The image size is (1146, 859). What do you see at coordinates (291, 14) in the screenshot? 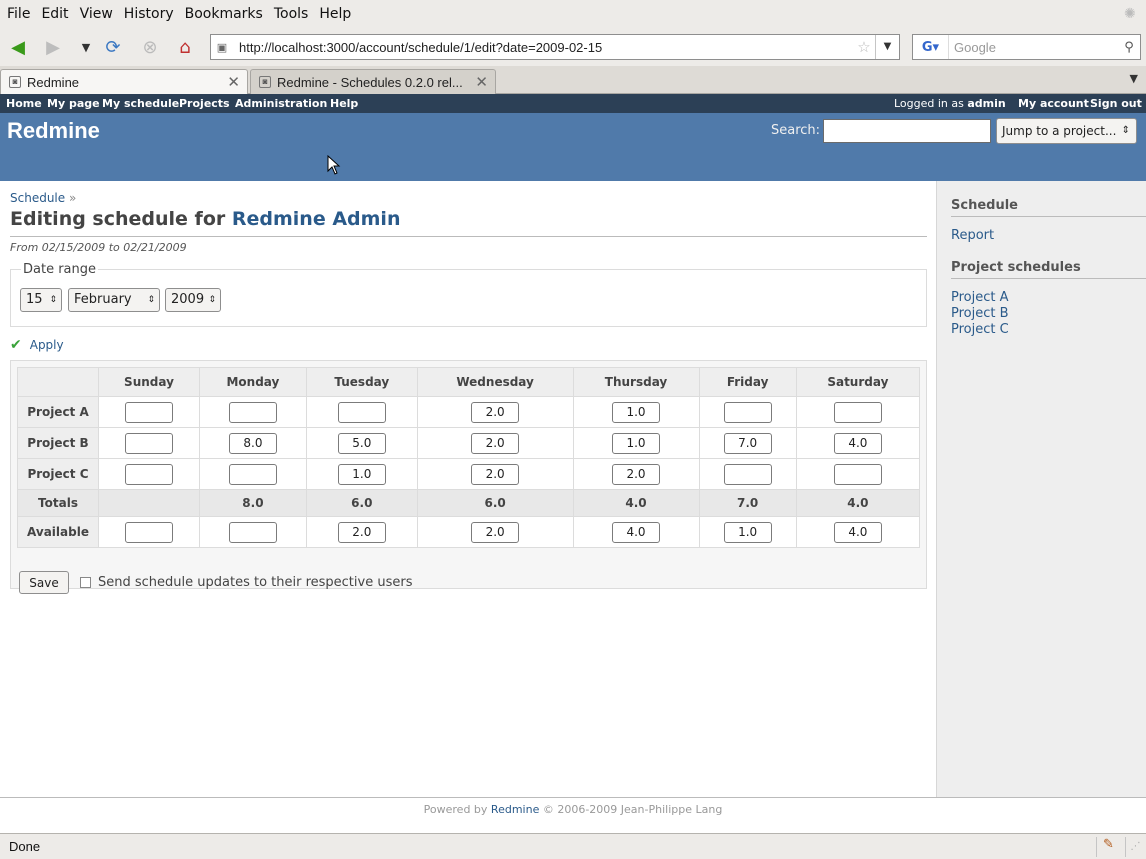
I see `menu-tools: Tools` at bounding box center [291, 14].